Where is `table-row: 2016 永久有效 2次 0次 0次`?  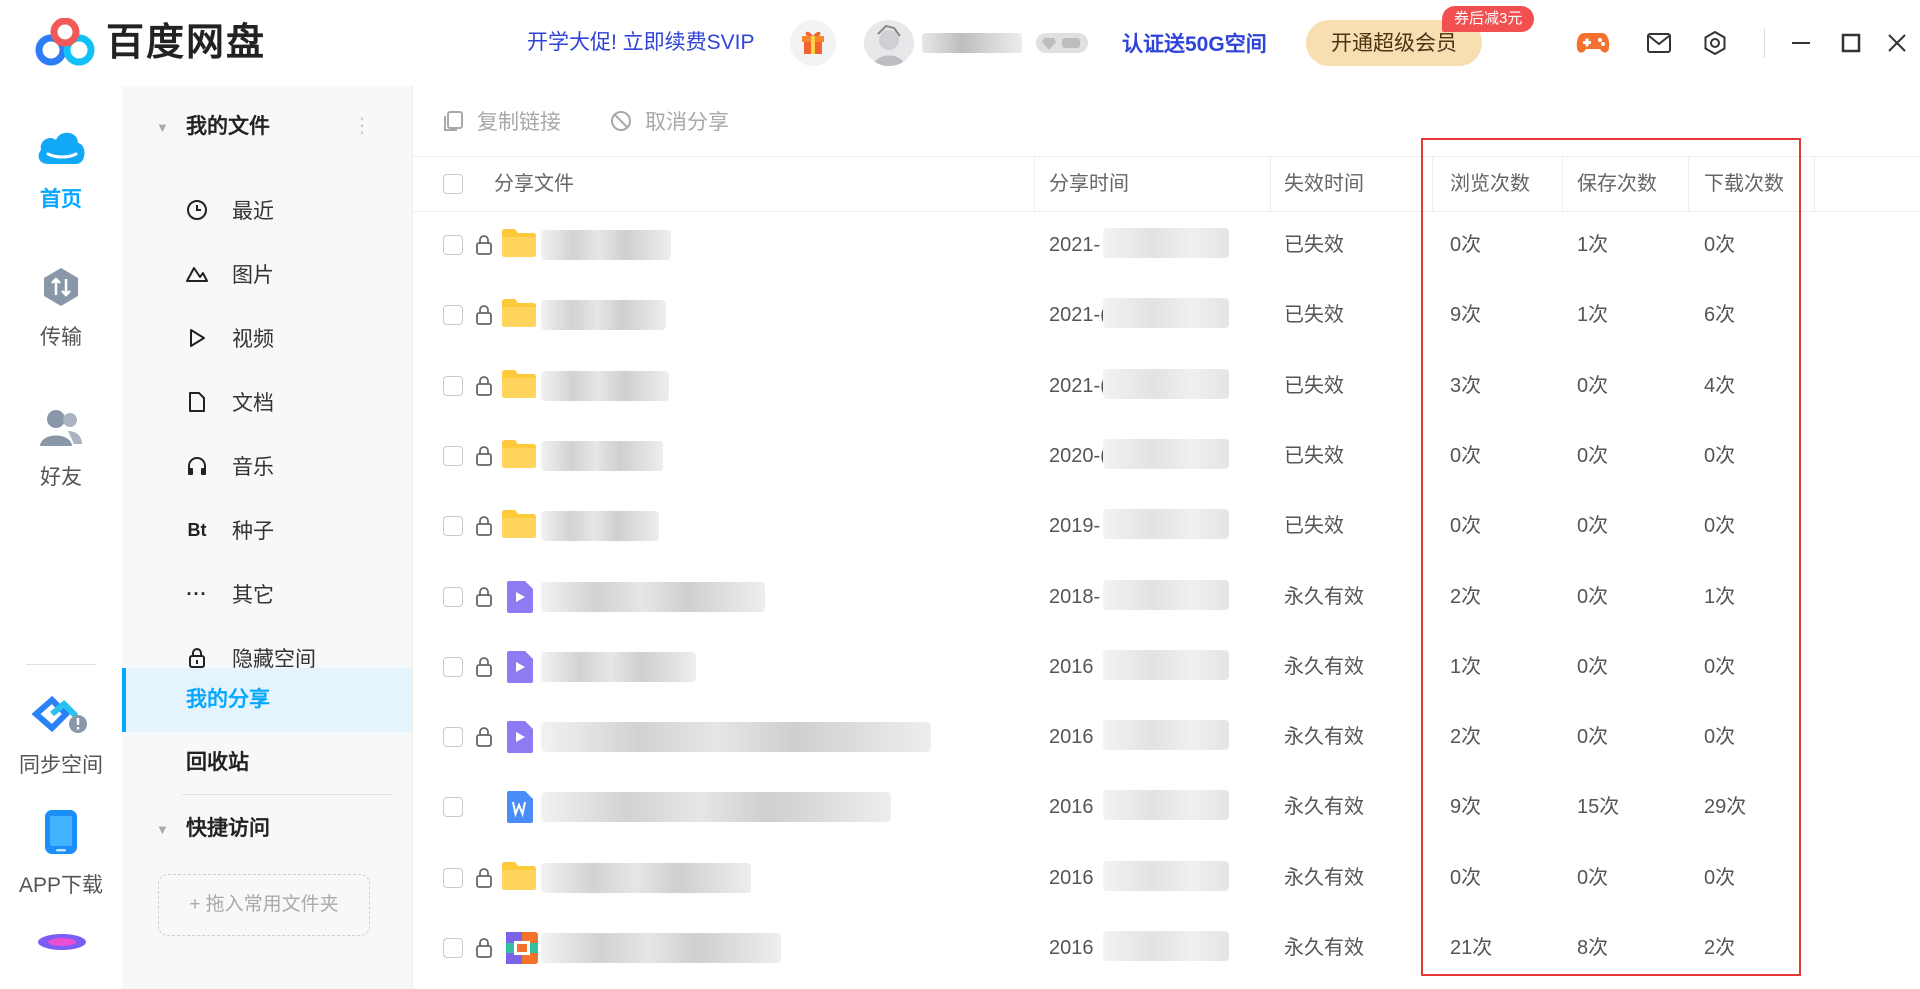
table-row: 2016 永久有效 2次 0次 0次 is located at coordinates (1166, 737).